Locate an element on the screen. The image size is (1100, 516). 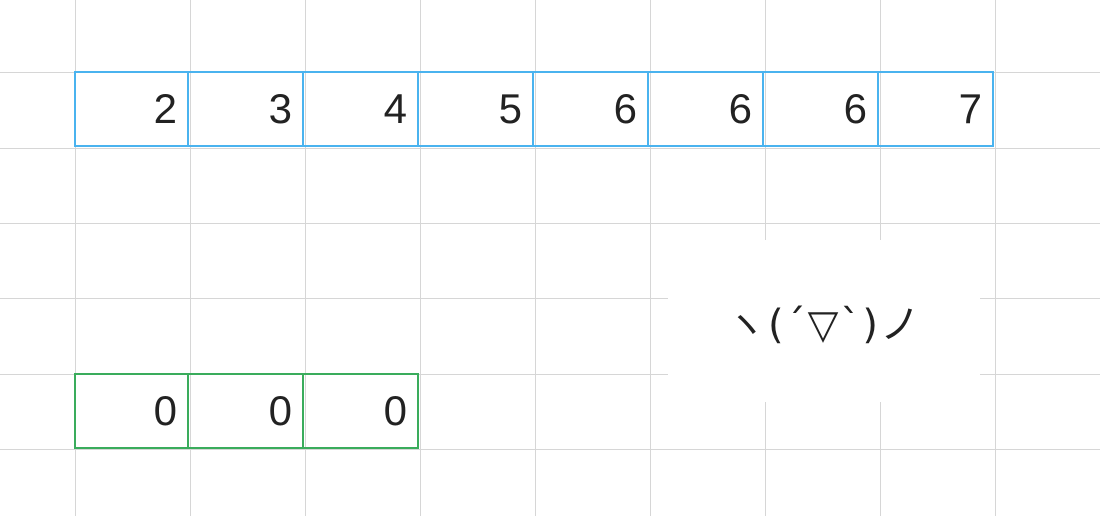
kaomoji-text: ヽ(ˊ▽ˋ)ノ is located at coordinates (824, 325).